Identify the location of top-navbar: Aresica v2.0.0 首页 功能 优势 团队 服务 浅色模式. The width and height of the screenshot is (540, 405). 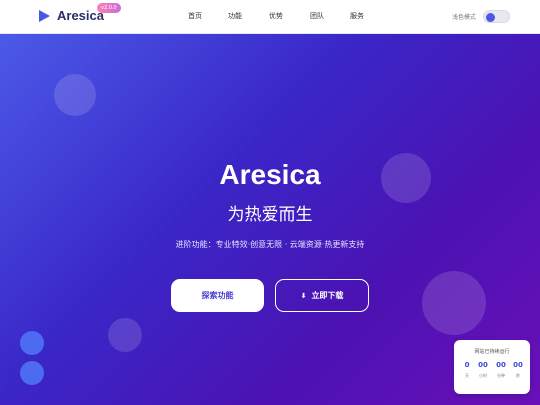
(270, 17).